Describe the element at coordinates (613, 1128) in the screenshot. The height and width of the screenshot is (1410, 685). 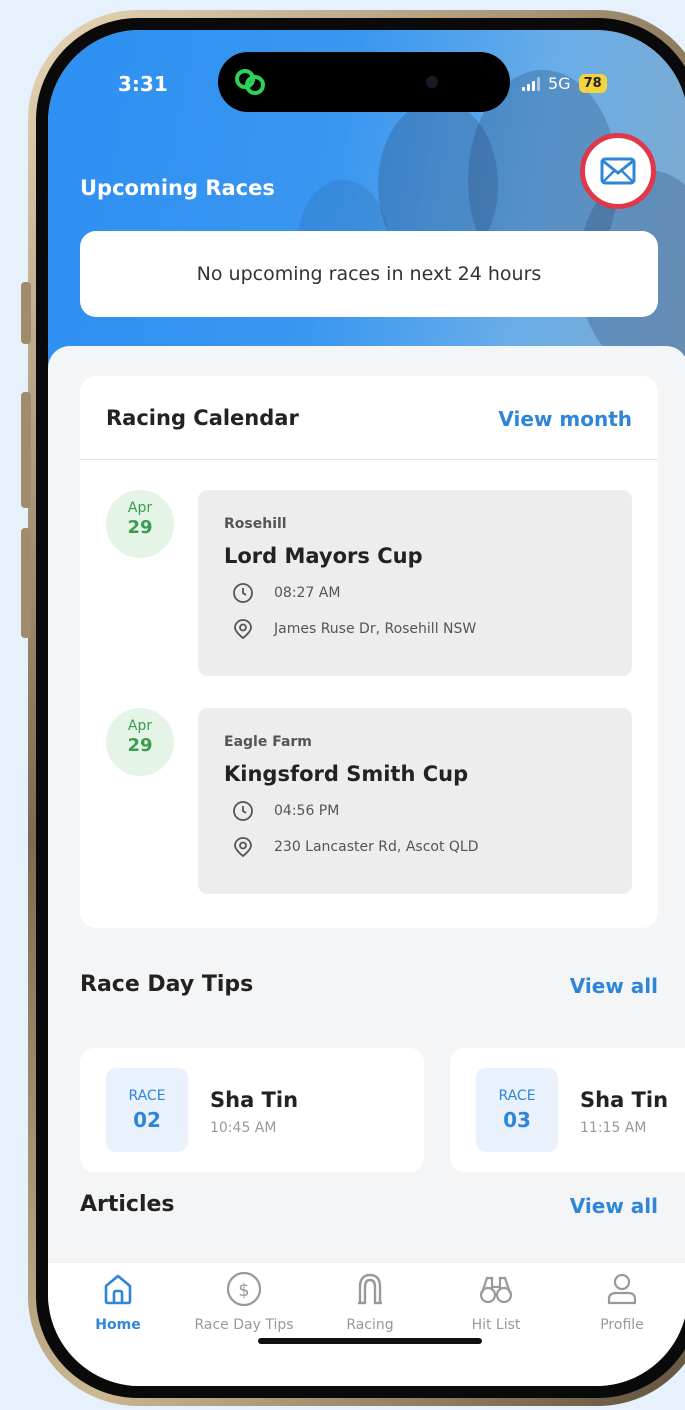
I see `tip-time: 11:15 AM` at that location.